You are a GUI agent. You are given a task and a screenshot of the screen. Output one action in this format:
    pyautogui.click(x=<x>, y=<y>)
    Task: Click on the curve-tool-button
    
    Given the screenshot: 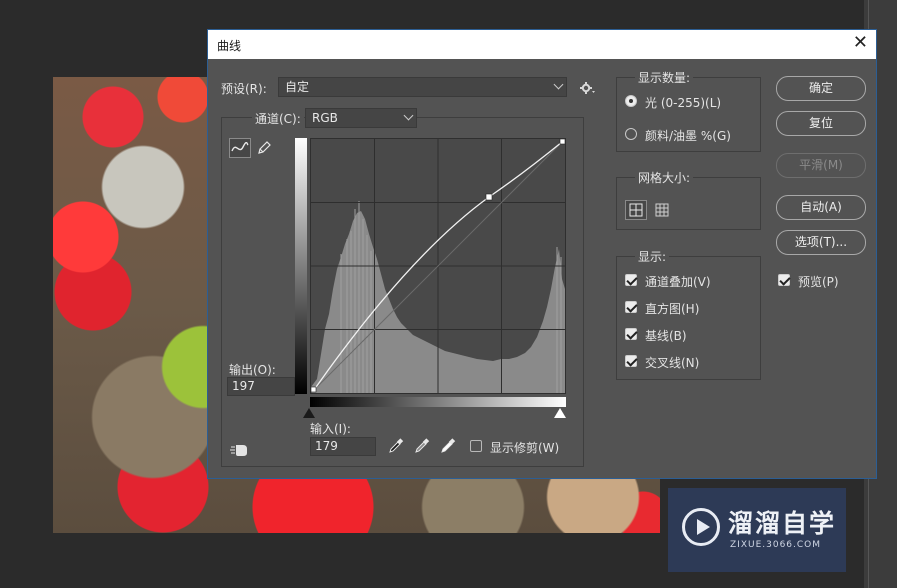 What is the action you would take?
    pyautogui.click(x=240, y=148)
    